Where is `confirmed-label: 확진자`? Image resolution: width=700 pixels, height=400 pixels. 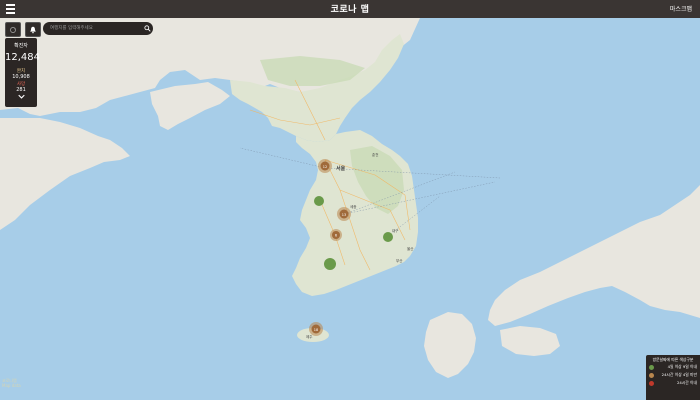
confirmed-label: 확진자 is located at coordinates (21, 46).